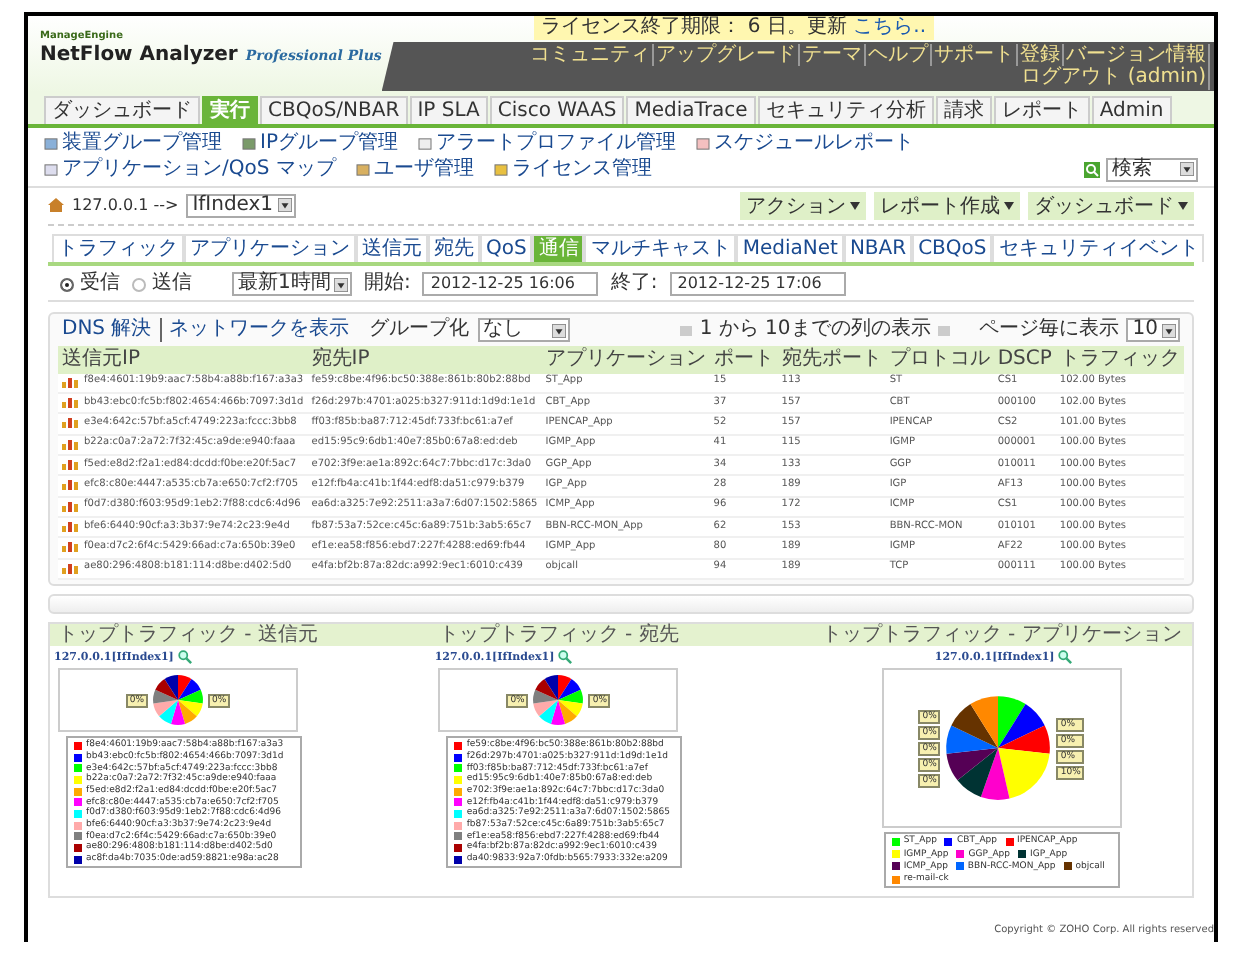 The width and height of the screenshot is (1238, 954). Describe the element at coordinates (423, 169) in the screenshot. I see `toolbar-link: ユーザ管理` at that location.